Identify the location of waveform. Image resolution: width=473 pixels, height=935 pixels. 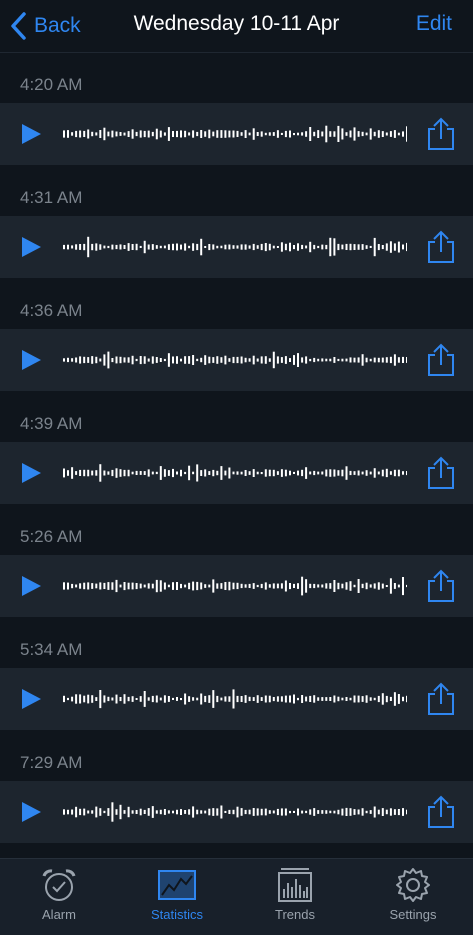
(235, 473).